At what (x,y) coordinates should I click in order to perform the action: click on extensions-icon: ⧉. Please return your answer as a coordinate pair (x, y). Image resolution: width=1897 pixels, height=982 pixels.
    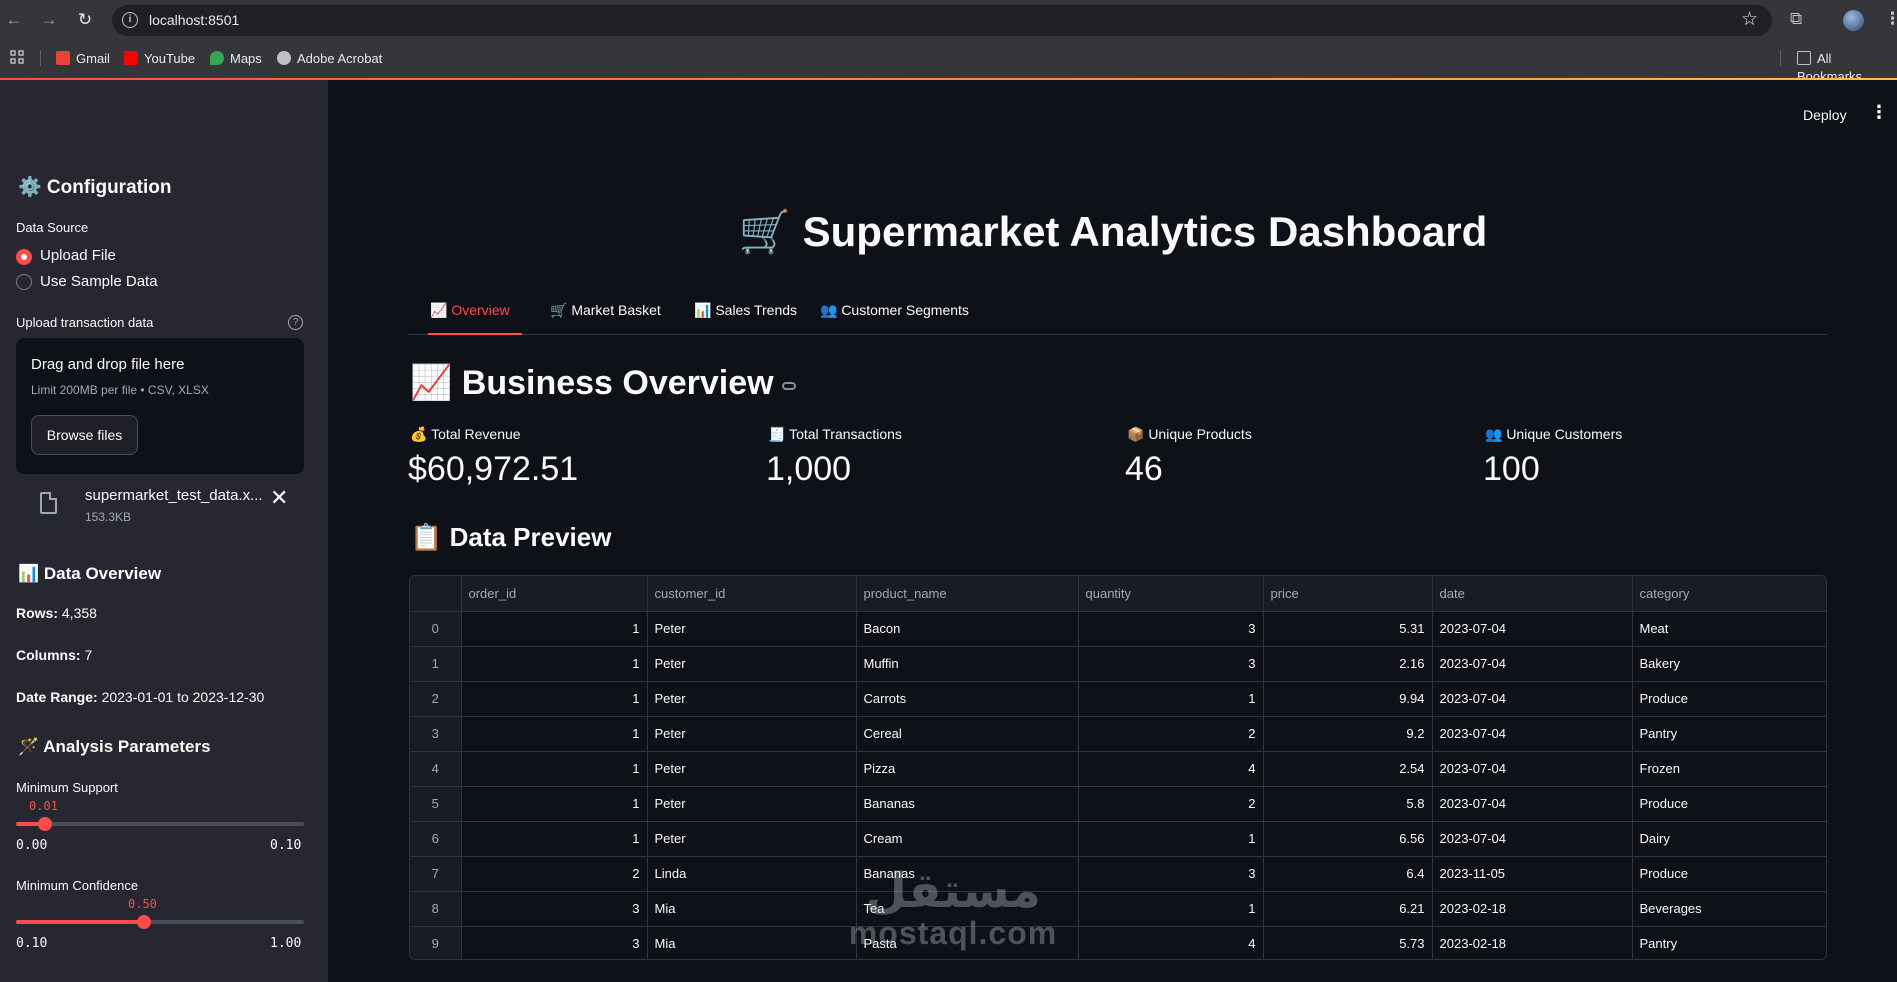
    Looking at the image, I should click on (1796, 19).